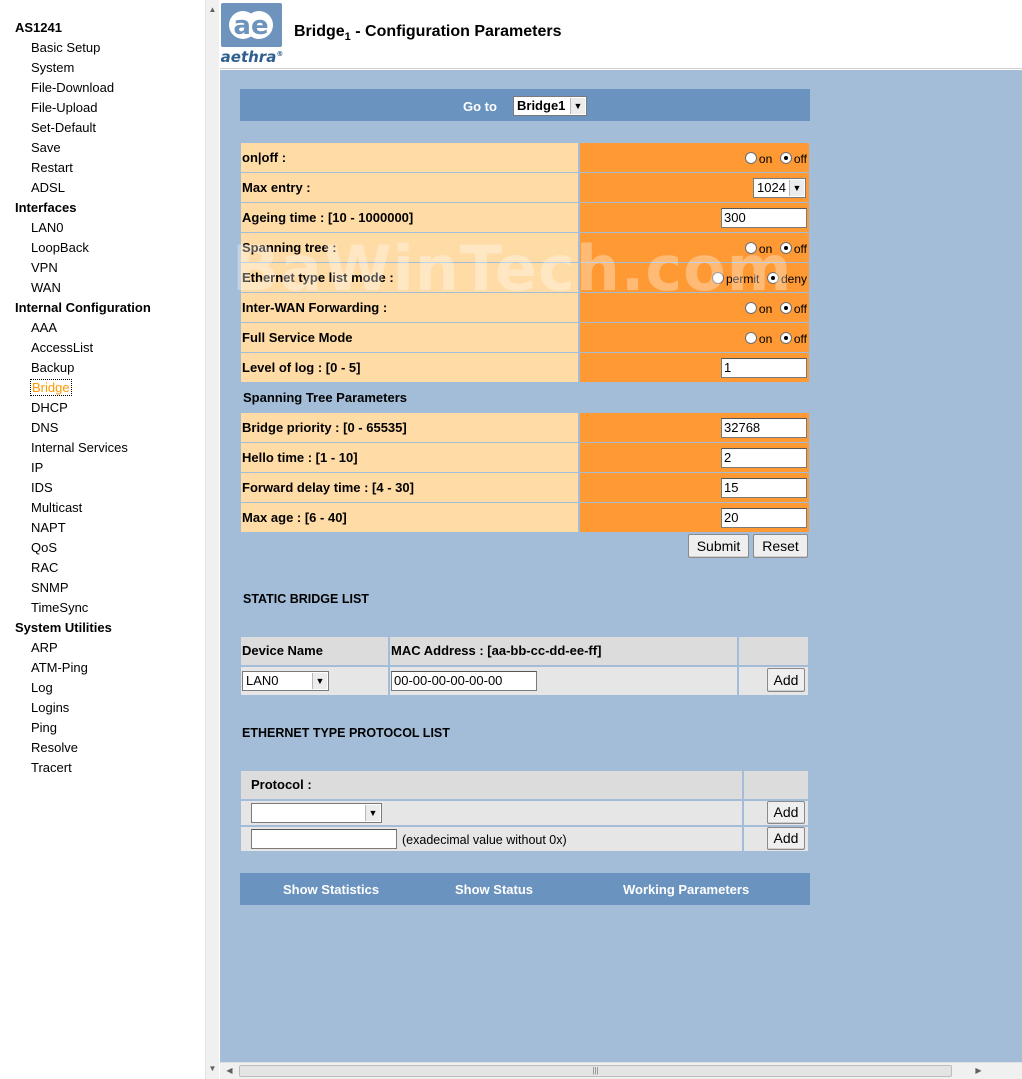 The image size is (1022, 1079). Describe the element at coordinates (102, 588) in the screenshot. I see `nav-item-snmp: SNMP` at that location.